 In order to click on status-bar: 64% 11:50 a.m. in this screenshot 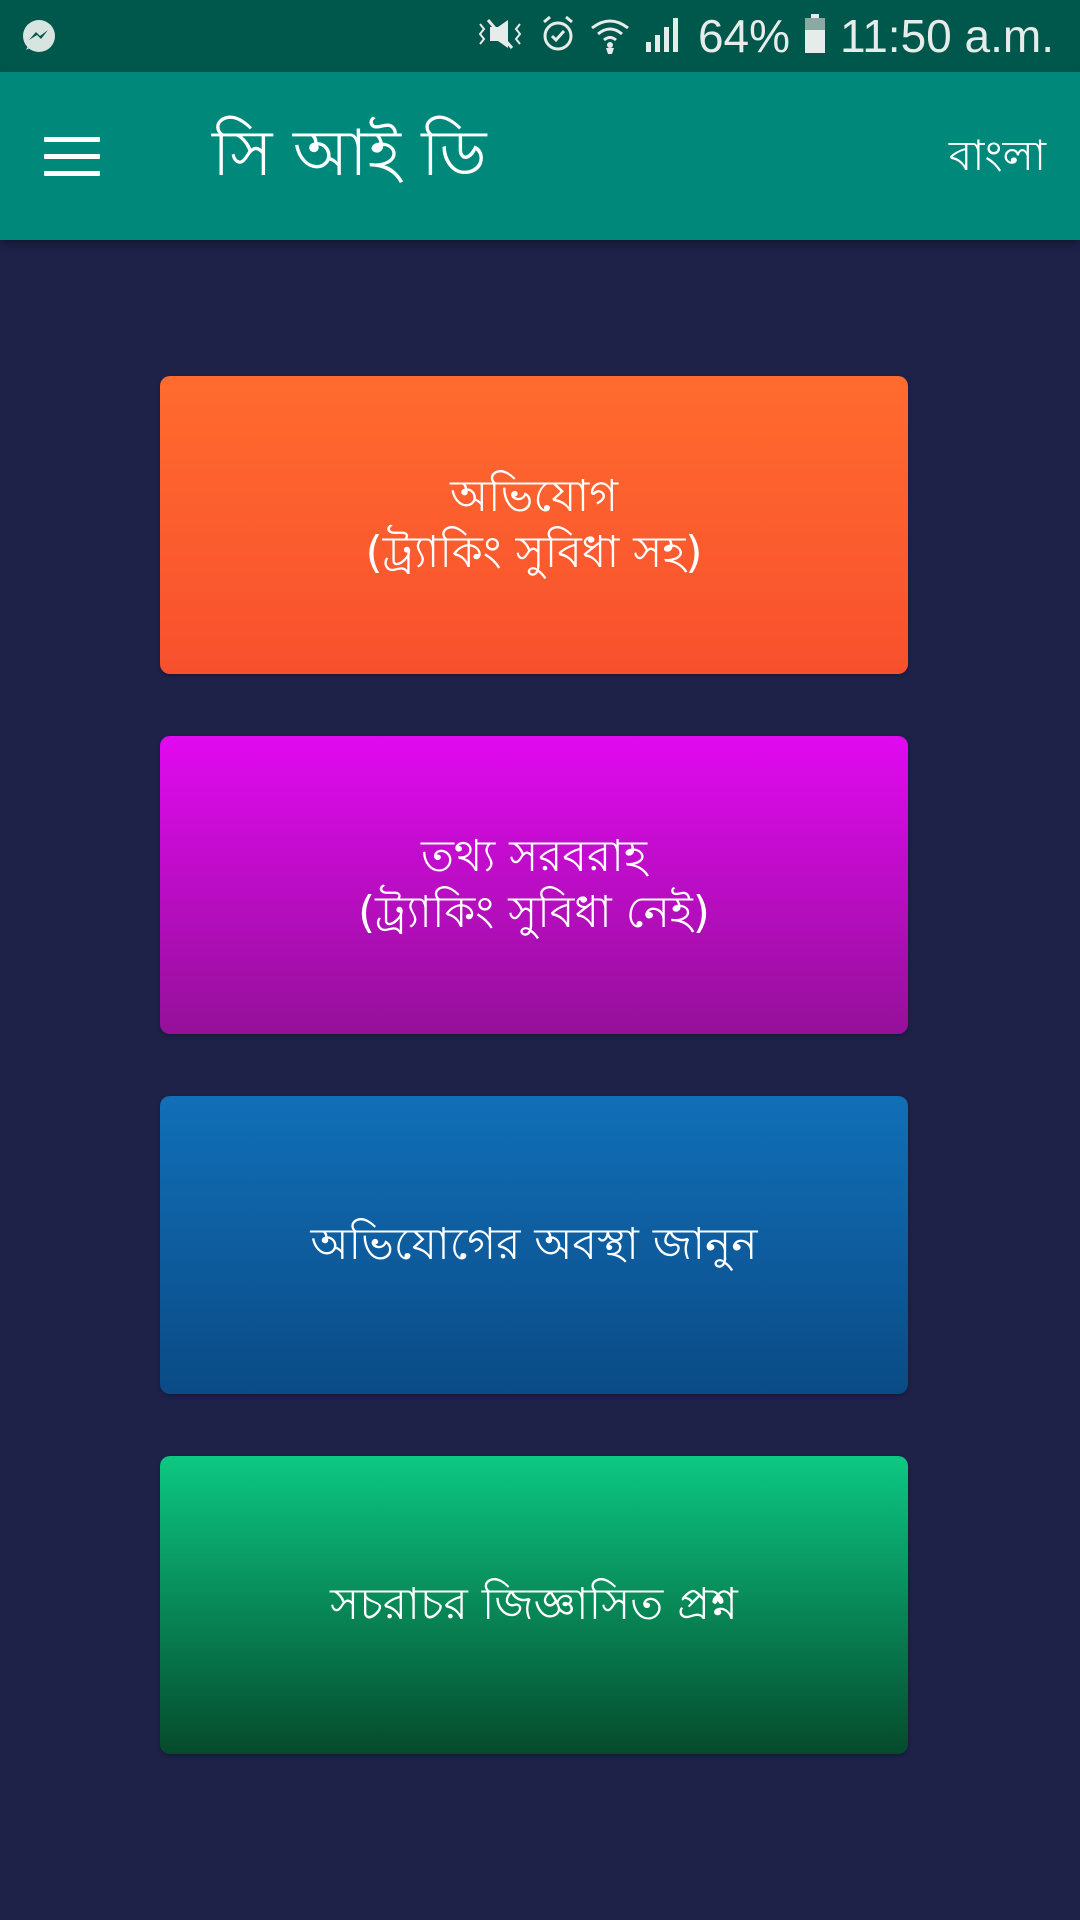, I will do `click(540, 36)`.